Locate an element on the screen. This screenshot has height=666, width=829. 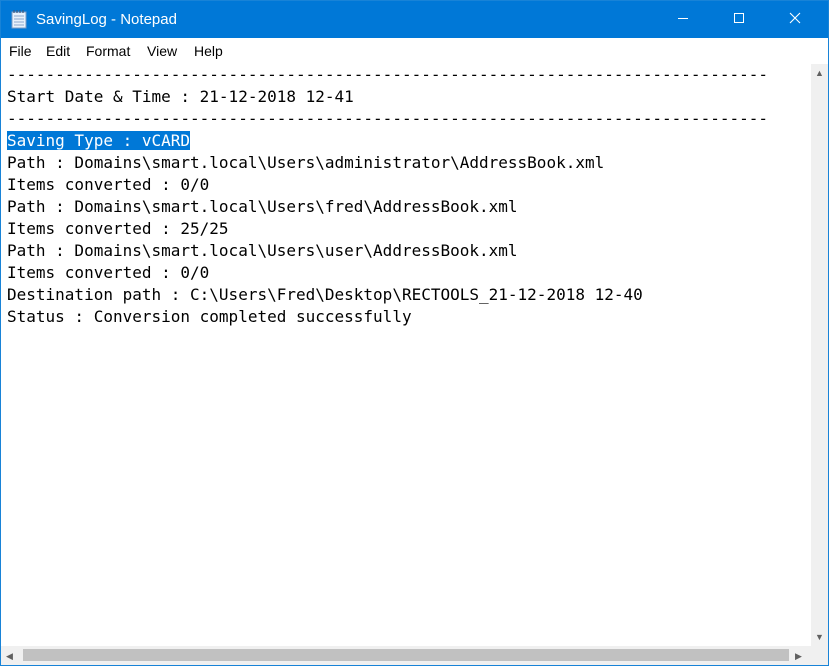
maximize-button is located at coordinates (739, 19).